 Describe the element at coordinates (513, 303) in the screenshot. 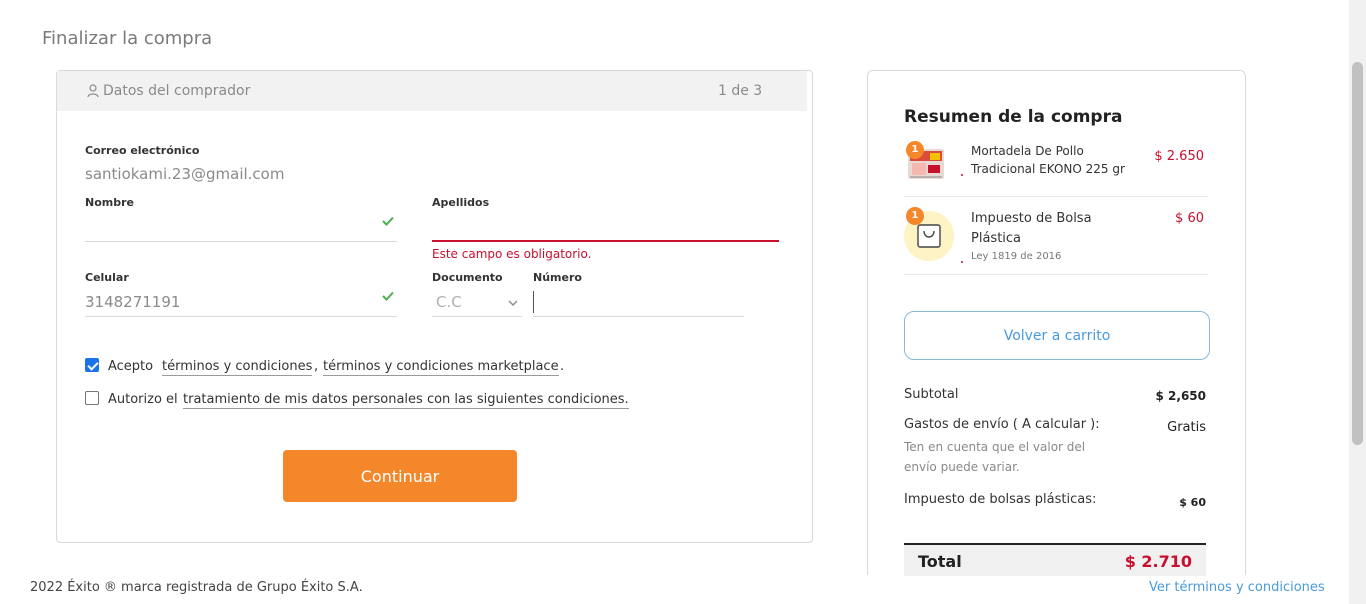

I see `chevron-down-icon` at that location.